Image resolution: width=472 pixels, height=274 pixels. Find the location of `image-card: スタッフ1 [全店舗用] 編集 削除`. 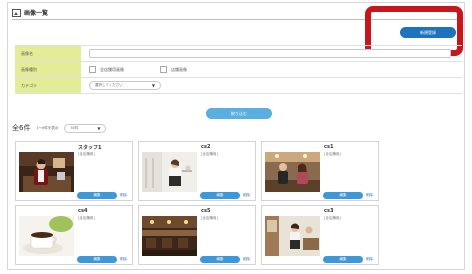

image-card: スタッフ1 [全店舗用] 編集 削除 is located at coordinates (74, 171).